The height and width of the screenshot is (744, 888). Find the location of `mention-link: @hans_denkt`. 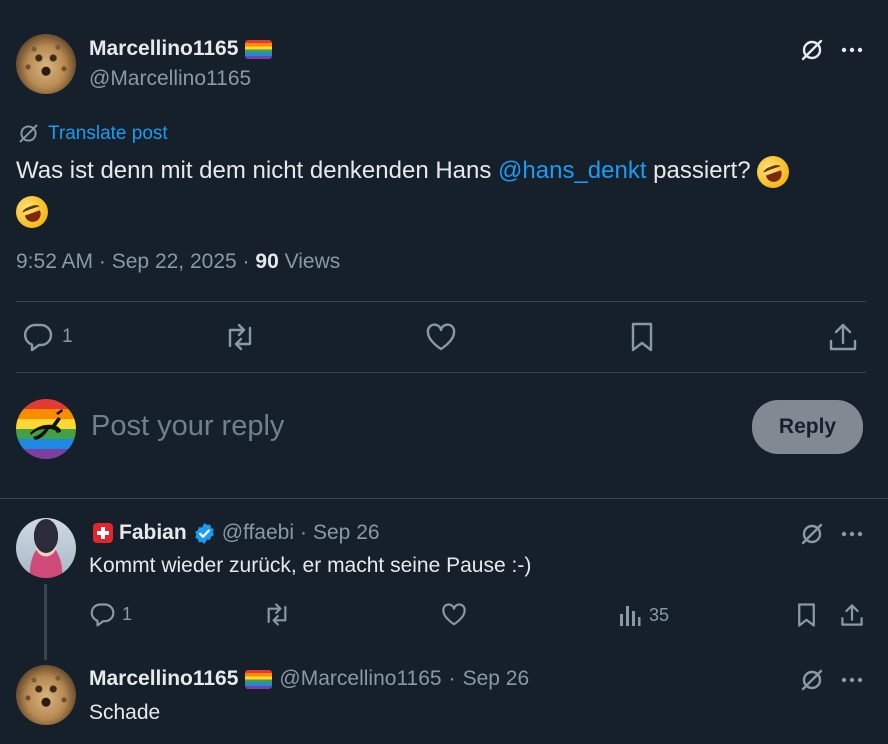

mention-link: @hans_denkt is located at coordinates (572, 170).